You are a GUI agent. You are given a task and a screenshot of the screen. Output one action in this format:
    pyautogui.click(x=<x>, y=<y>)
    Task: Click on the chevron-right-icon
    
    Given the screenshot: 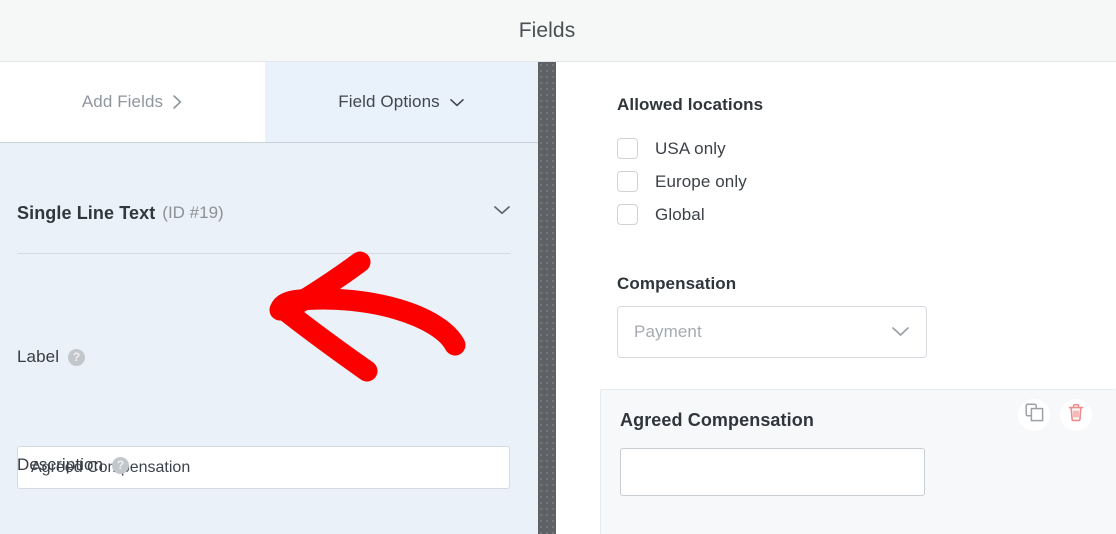 What is the action you would take?
    pyautogui.click(x=177, y=102)
    